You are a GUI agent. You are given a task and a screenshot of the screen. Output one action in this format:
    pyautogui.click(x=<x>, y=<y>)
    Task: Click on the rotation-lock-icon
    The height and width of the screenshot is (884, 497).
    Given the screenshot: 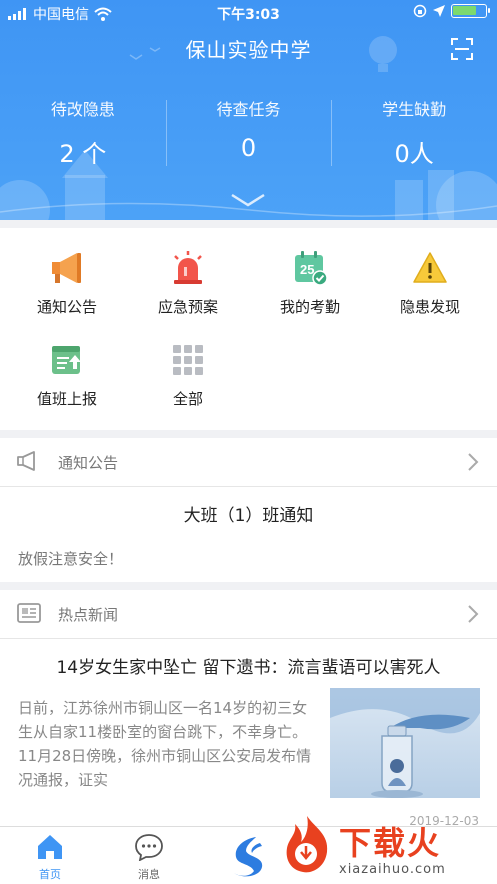 What is the action you would take?
    pyautogui.click(x=420, y=11)
    